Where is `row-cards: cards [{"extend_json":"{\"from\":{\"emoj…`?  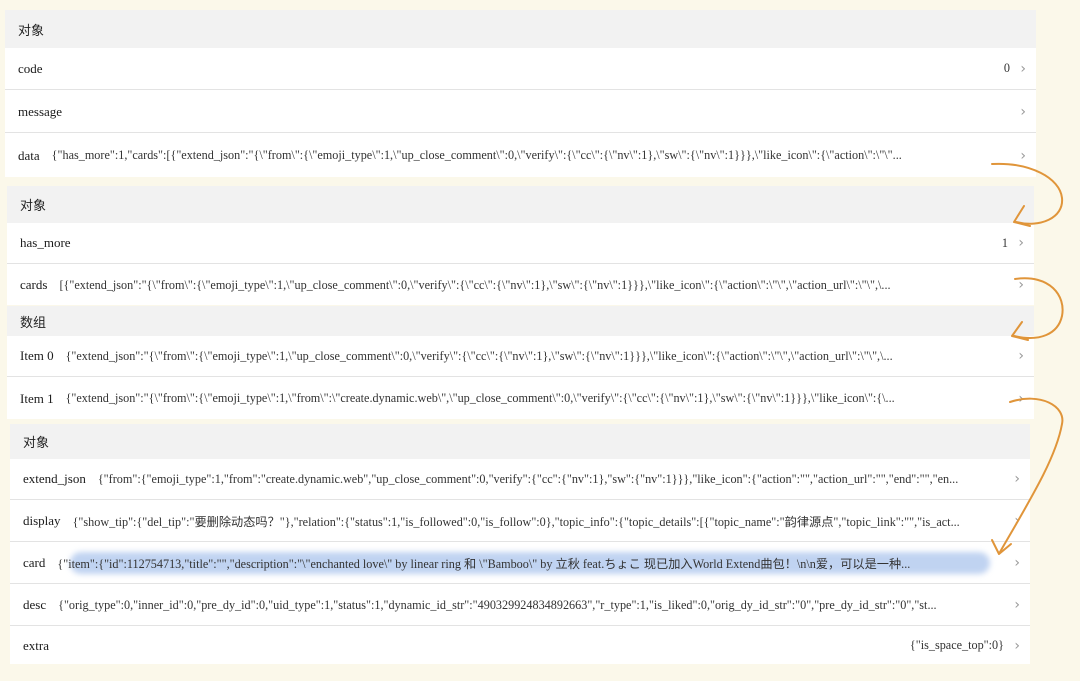
row-cards: cards [{"extend_json":"{\"from\":{\"emoj… is located at coordinates (520, 285).